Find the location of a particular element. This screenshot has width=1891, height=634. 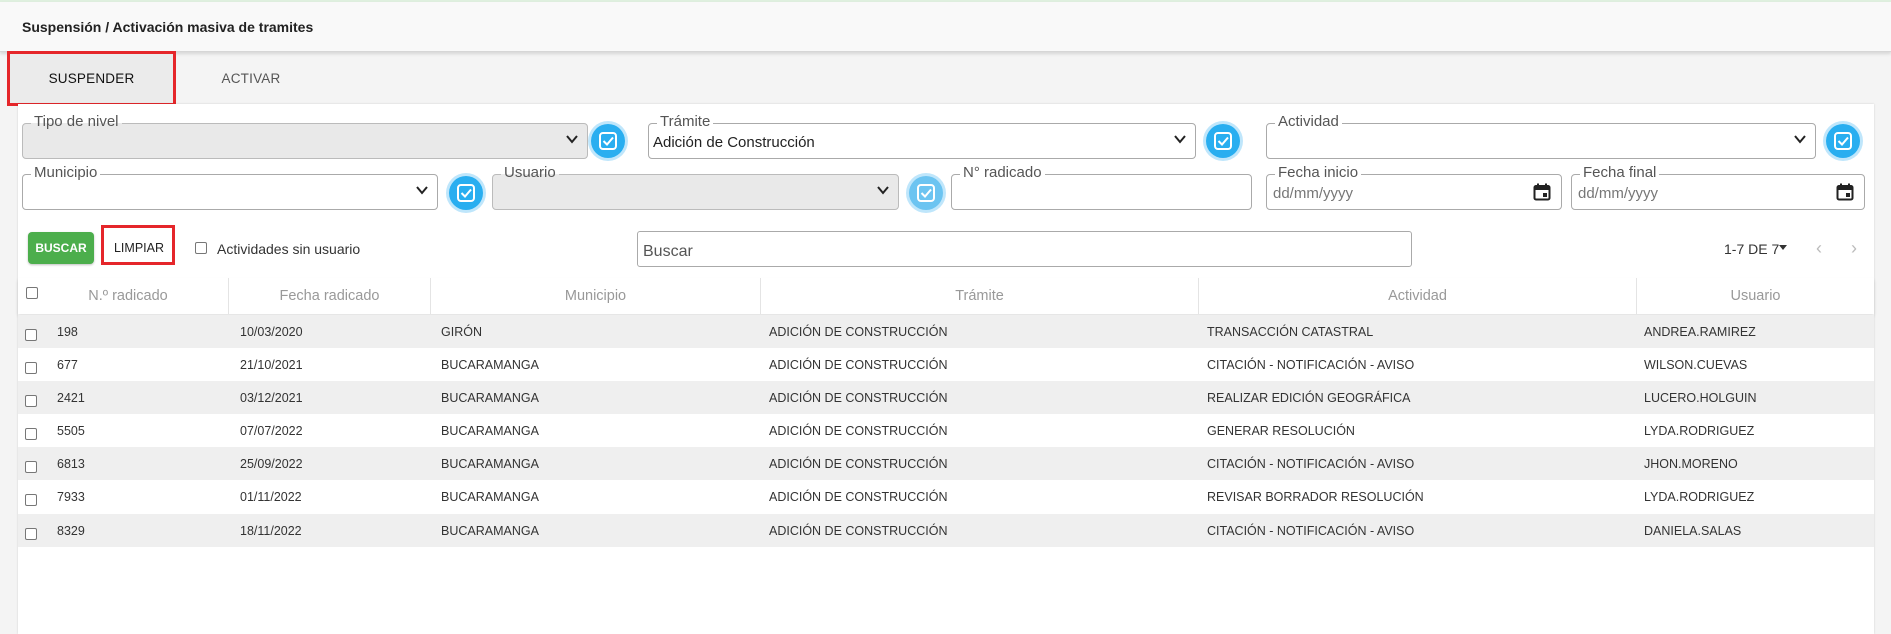

tab-activar: ACTIVAR is located at coordinates (251, 78).